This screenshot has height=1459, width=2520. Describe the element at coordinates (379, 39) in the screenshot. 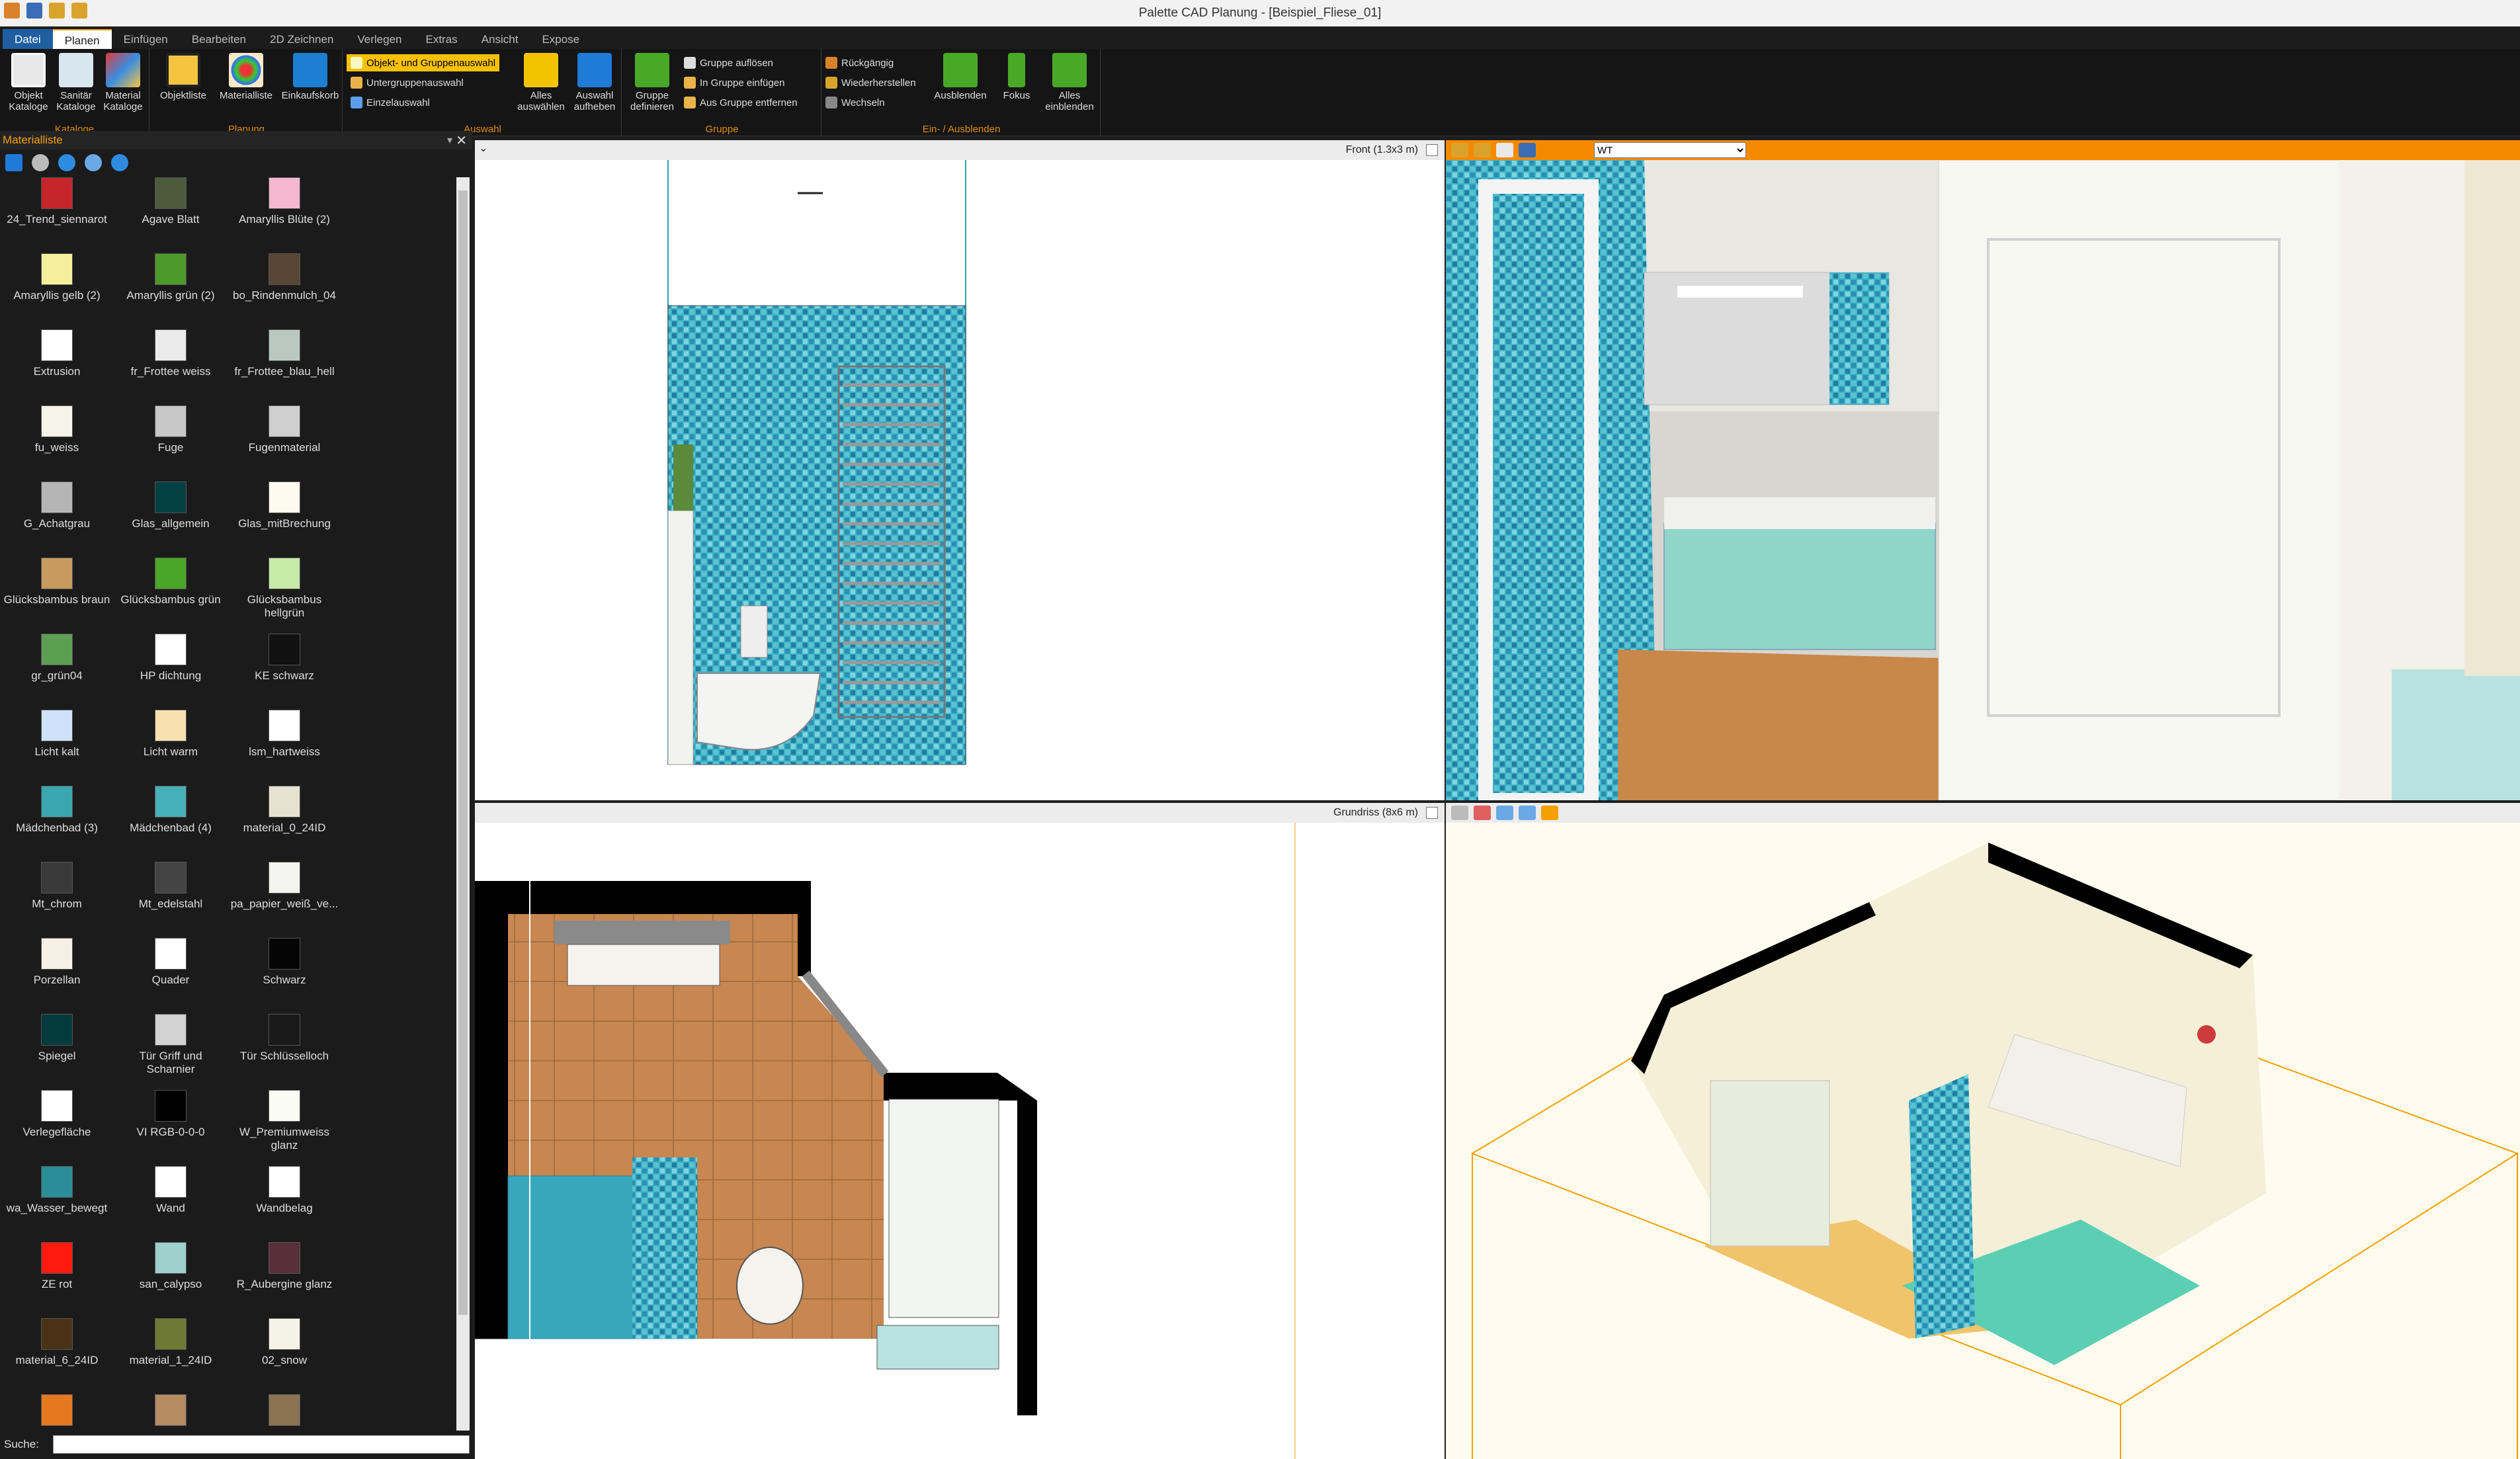

I see `menu-verlegen: Verlegen` at that location.